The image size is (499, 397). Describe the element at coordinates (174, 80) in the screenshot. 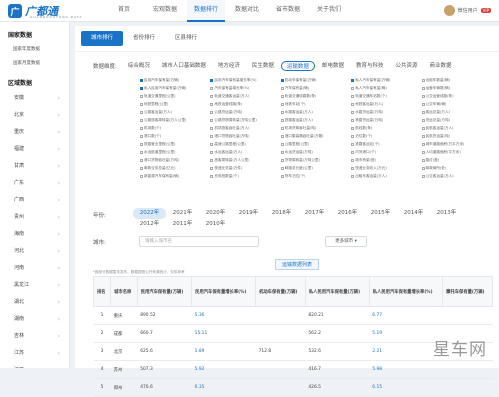

I see `indicator-option: 民用汽车保有量(万辆)` at that location.